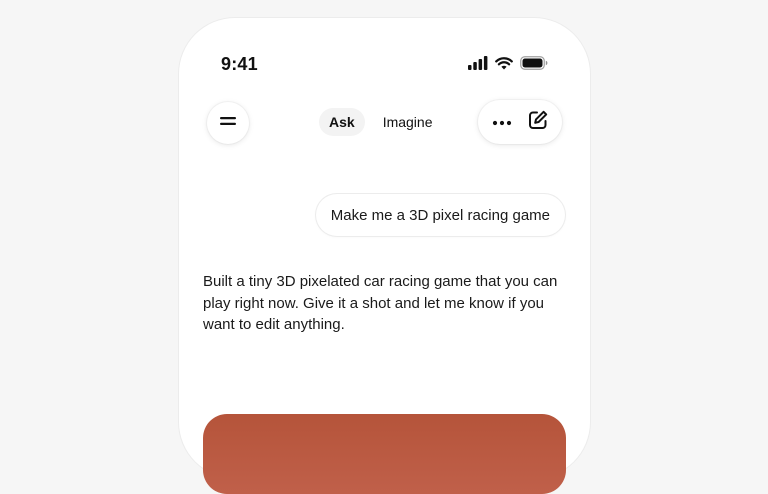 The image size is (768, 494). I want to click on status-icons, so click(508, 65).